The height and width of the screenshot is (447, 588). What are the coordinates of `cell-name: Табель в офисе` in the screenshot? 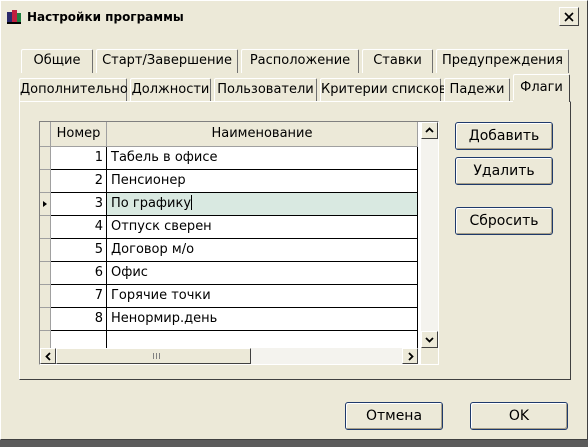 It's located at (262, 158).